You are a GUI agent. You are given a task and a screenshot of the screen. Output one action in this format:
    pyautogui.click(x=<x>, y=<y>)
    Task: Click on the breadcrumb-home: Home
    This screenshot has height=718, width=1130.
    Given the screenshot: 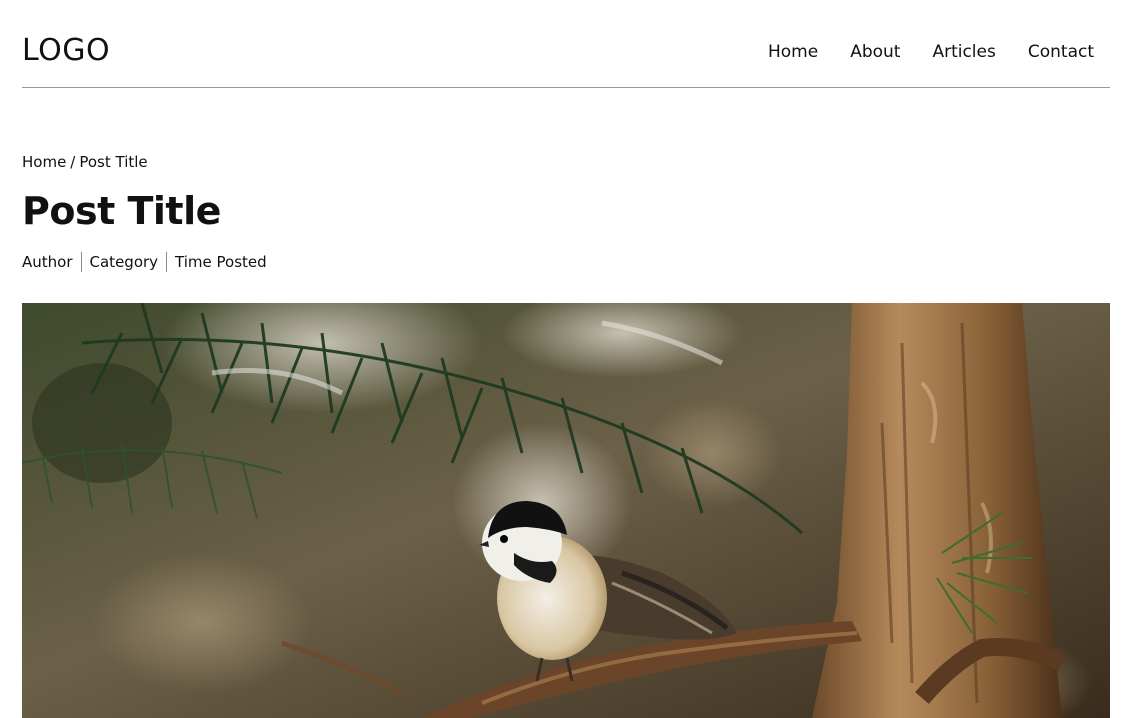 What is the action you would take?
    pyautogui.click(x=44, y=162)
    